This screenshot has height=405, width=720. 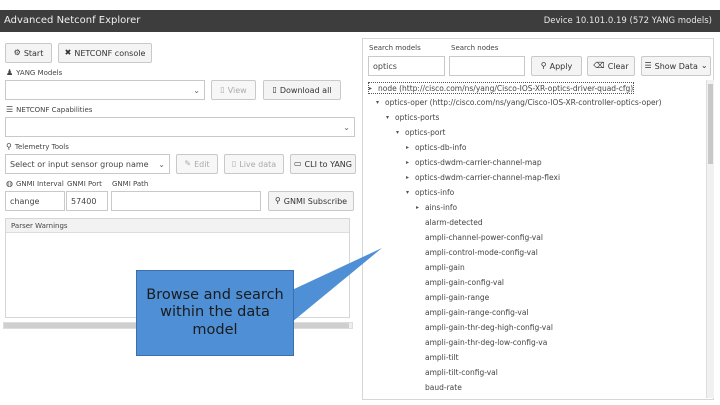 I want to click on gnmi-subscribe-button: ⚲ GNMI Subscribe, so click(x=311, y=201).